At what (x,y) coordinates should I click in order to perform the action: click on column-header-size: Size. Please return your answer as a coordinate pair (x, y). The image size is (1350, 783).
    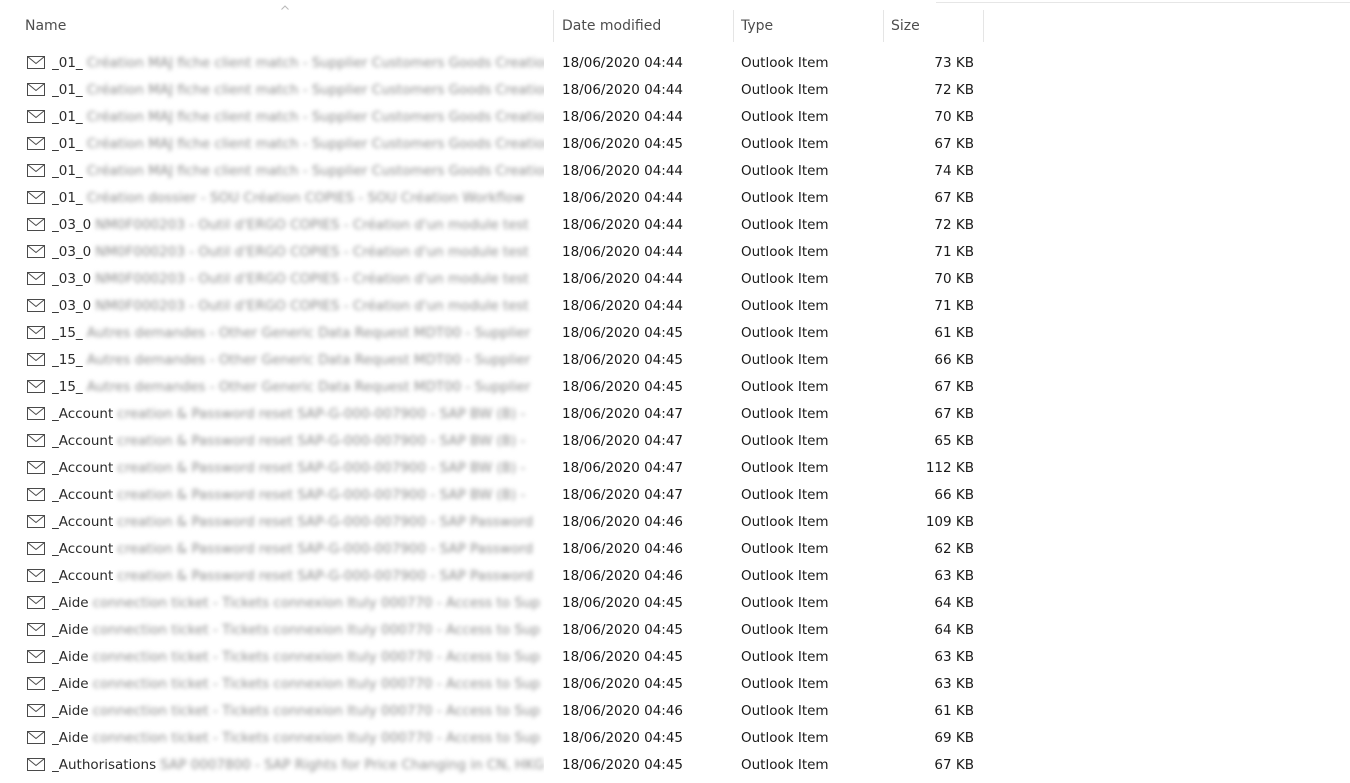
    Looking at the image, I should click on (905, 26).